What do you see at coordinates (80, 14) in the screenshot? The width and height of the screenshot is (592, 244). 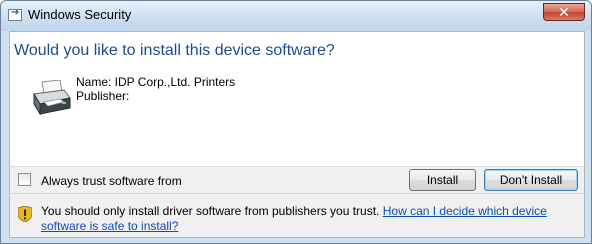 I see `window-title: Windows Security` at bounding box center [80, 14].